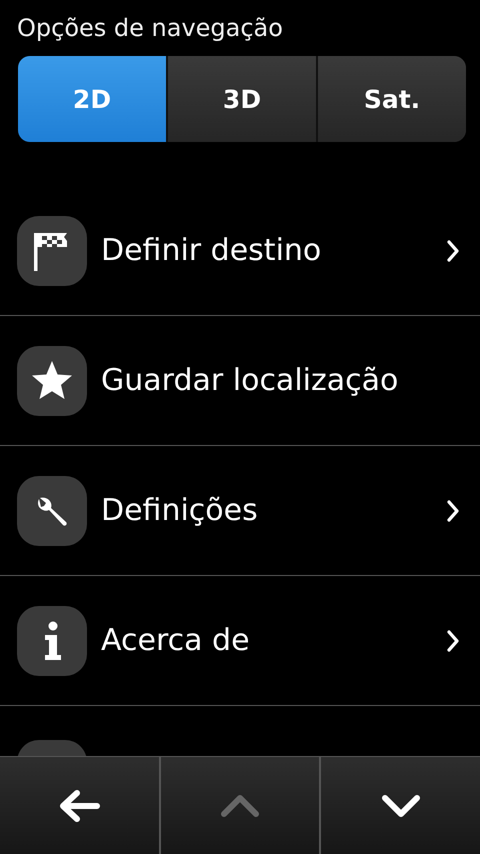  I want to click on screen-title: Opções de navegação, so click(150, 28).